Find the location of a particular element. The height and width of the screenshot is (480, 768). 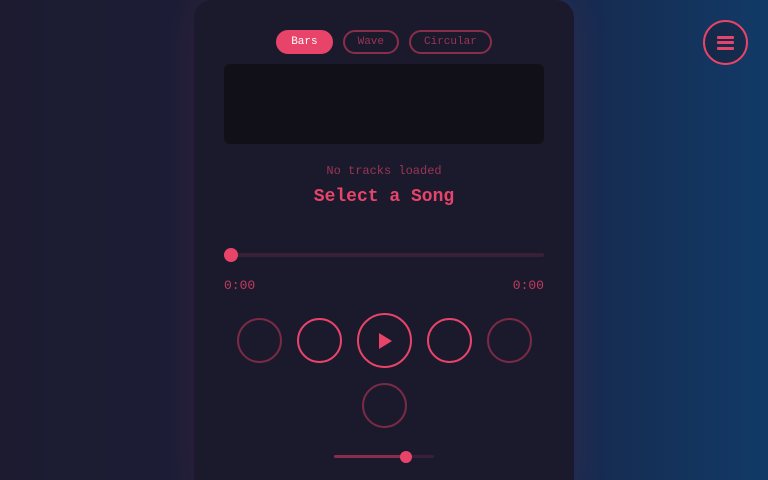

previous-button is located at coordinates (319, 340).